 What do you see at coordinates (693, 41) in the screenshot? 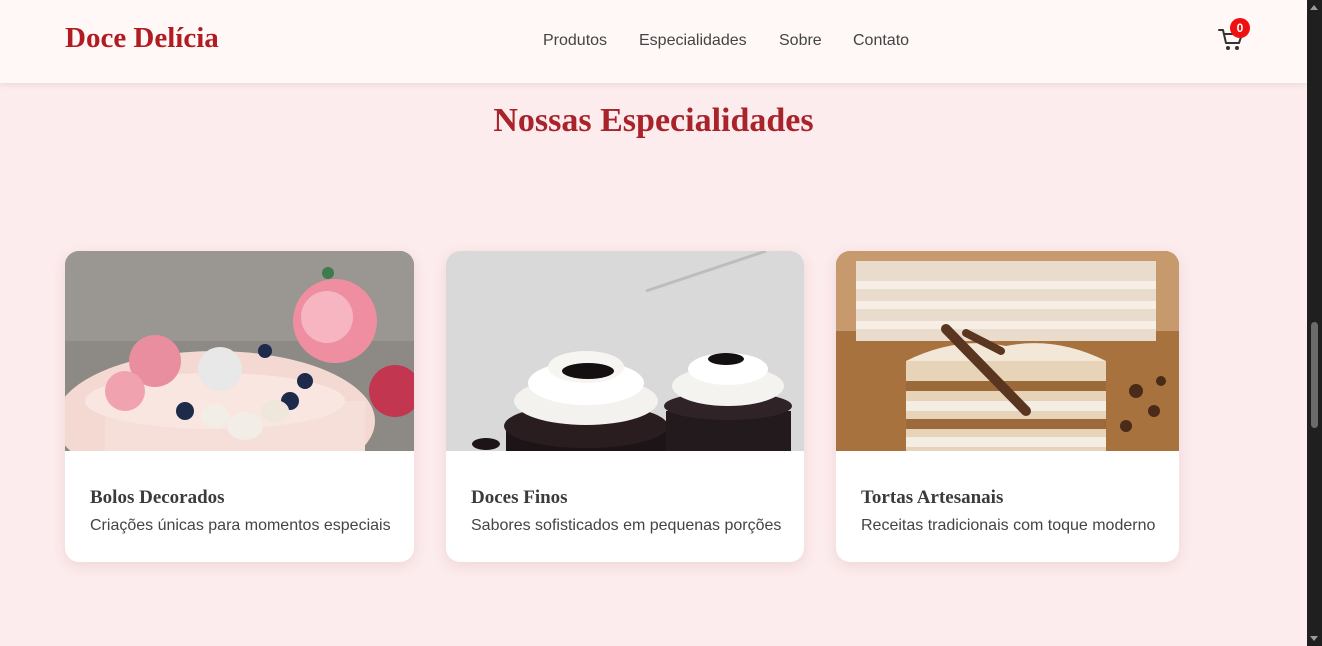
I see `nav-link-especialidades: Especialidades` at bounding box center [693, 41].